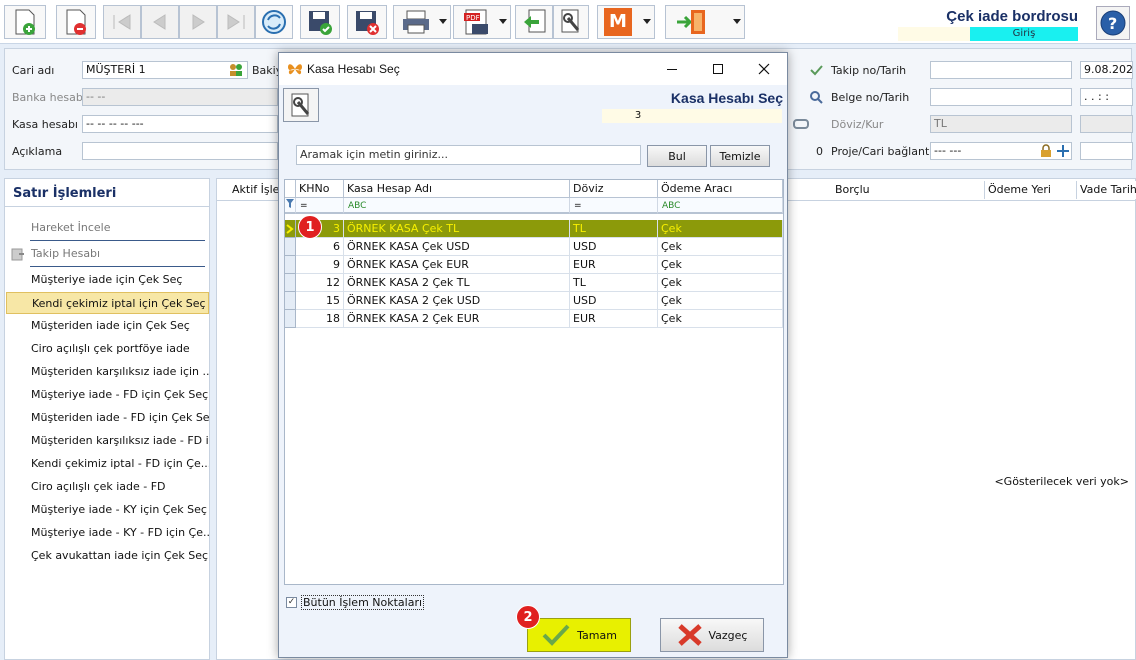 The image size is (1136, 660). Describe the element at coordinates (457, 189) in the screenshot. I see `col-kasa-hesap-adi: Kasa Hesap Adı` at that location.